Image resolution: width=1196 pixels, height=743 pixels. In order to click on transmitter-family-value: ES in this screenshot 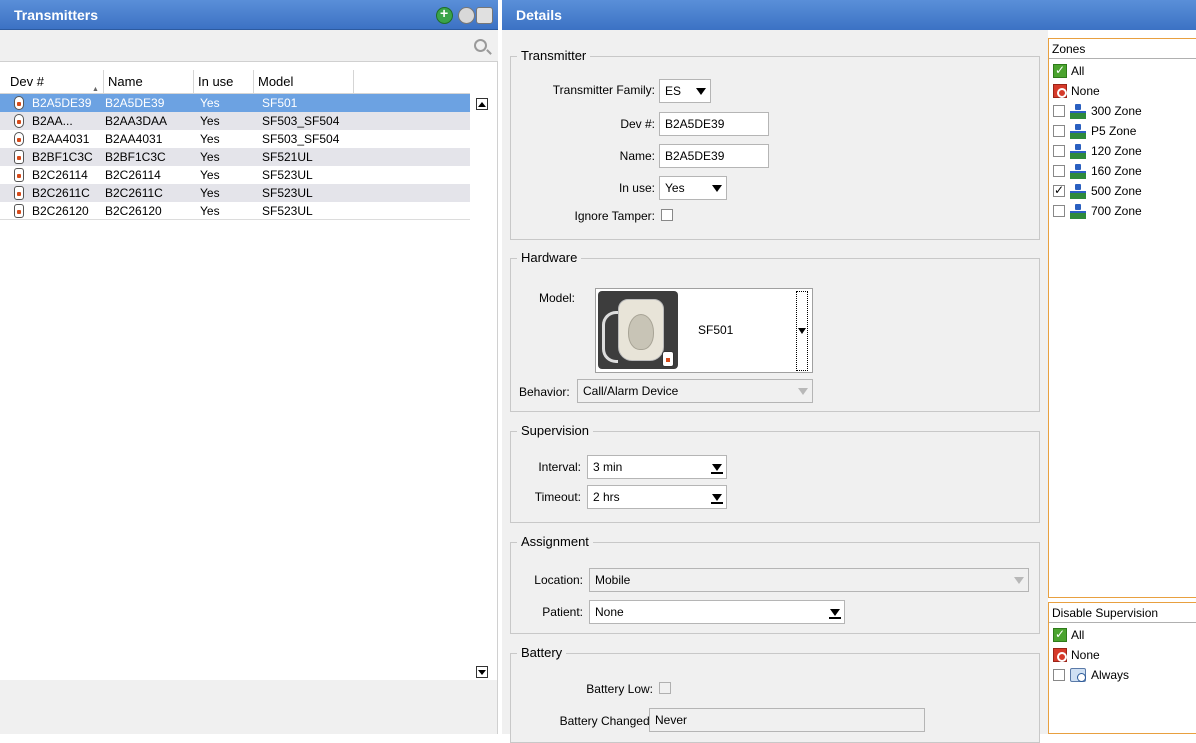, I will do `click(673, 91)`.